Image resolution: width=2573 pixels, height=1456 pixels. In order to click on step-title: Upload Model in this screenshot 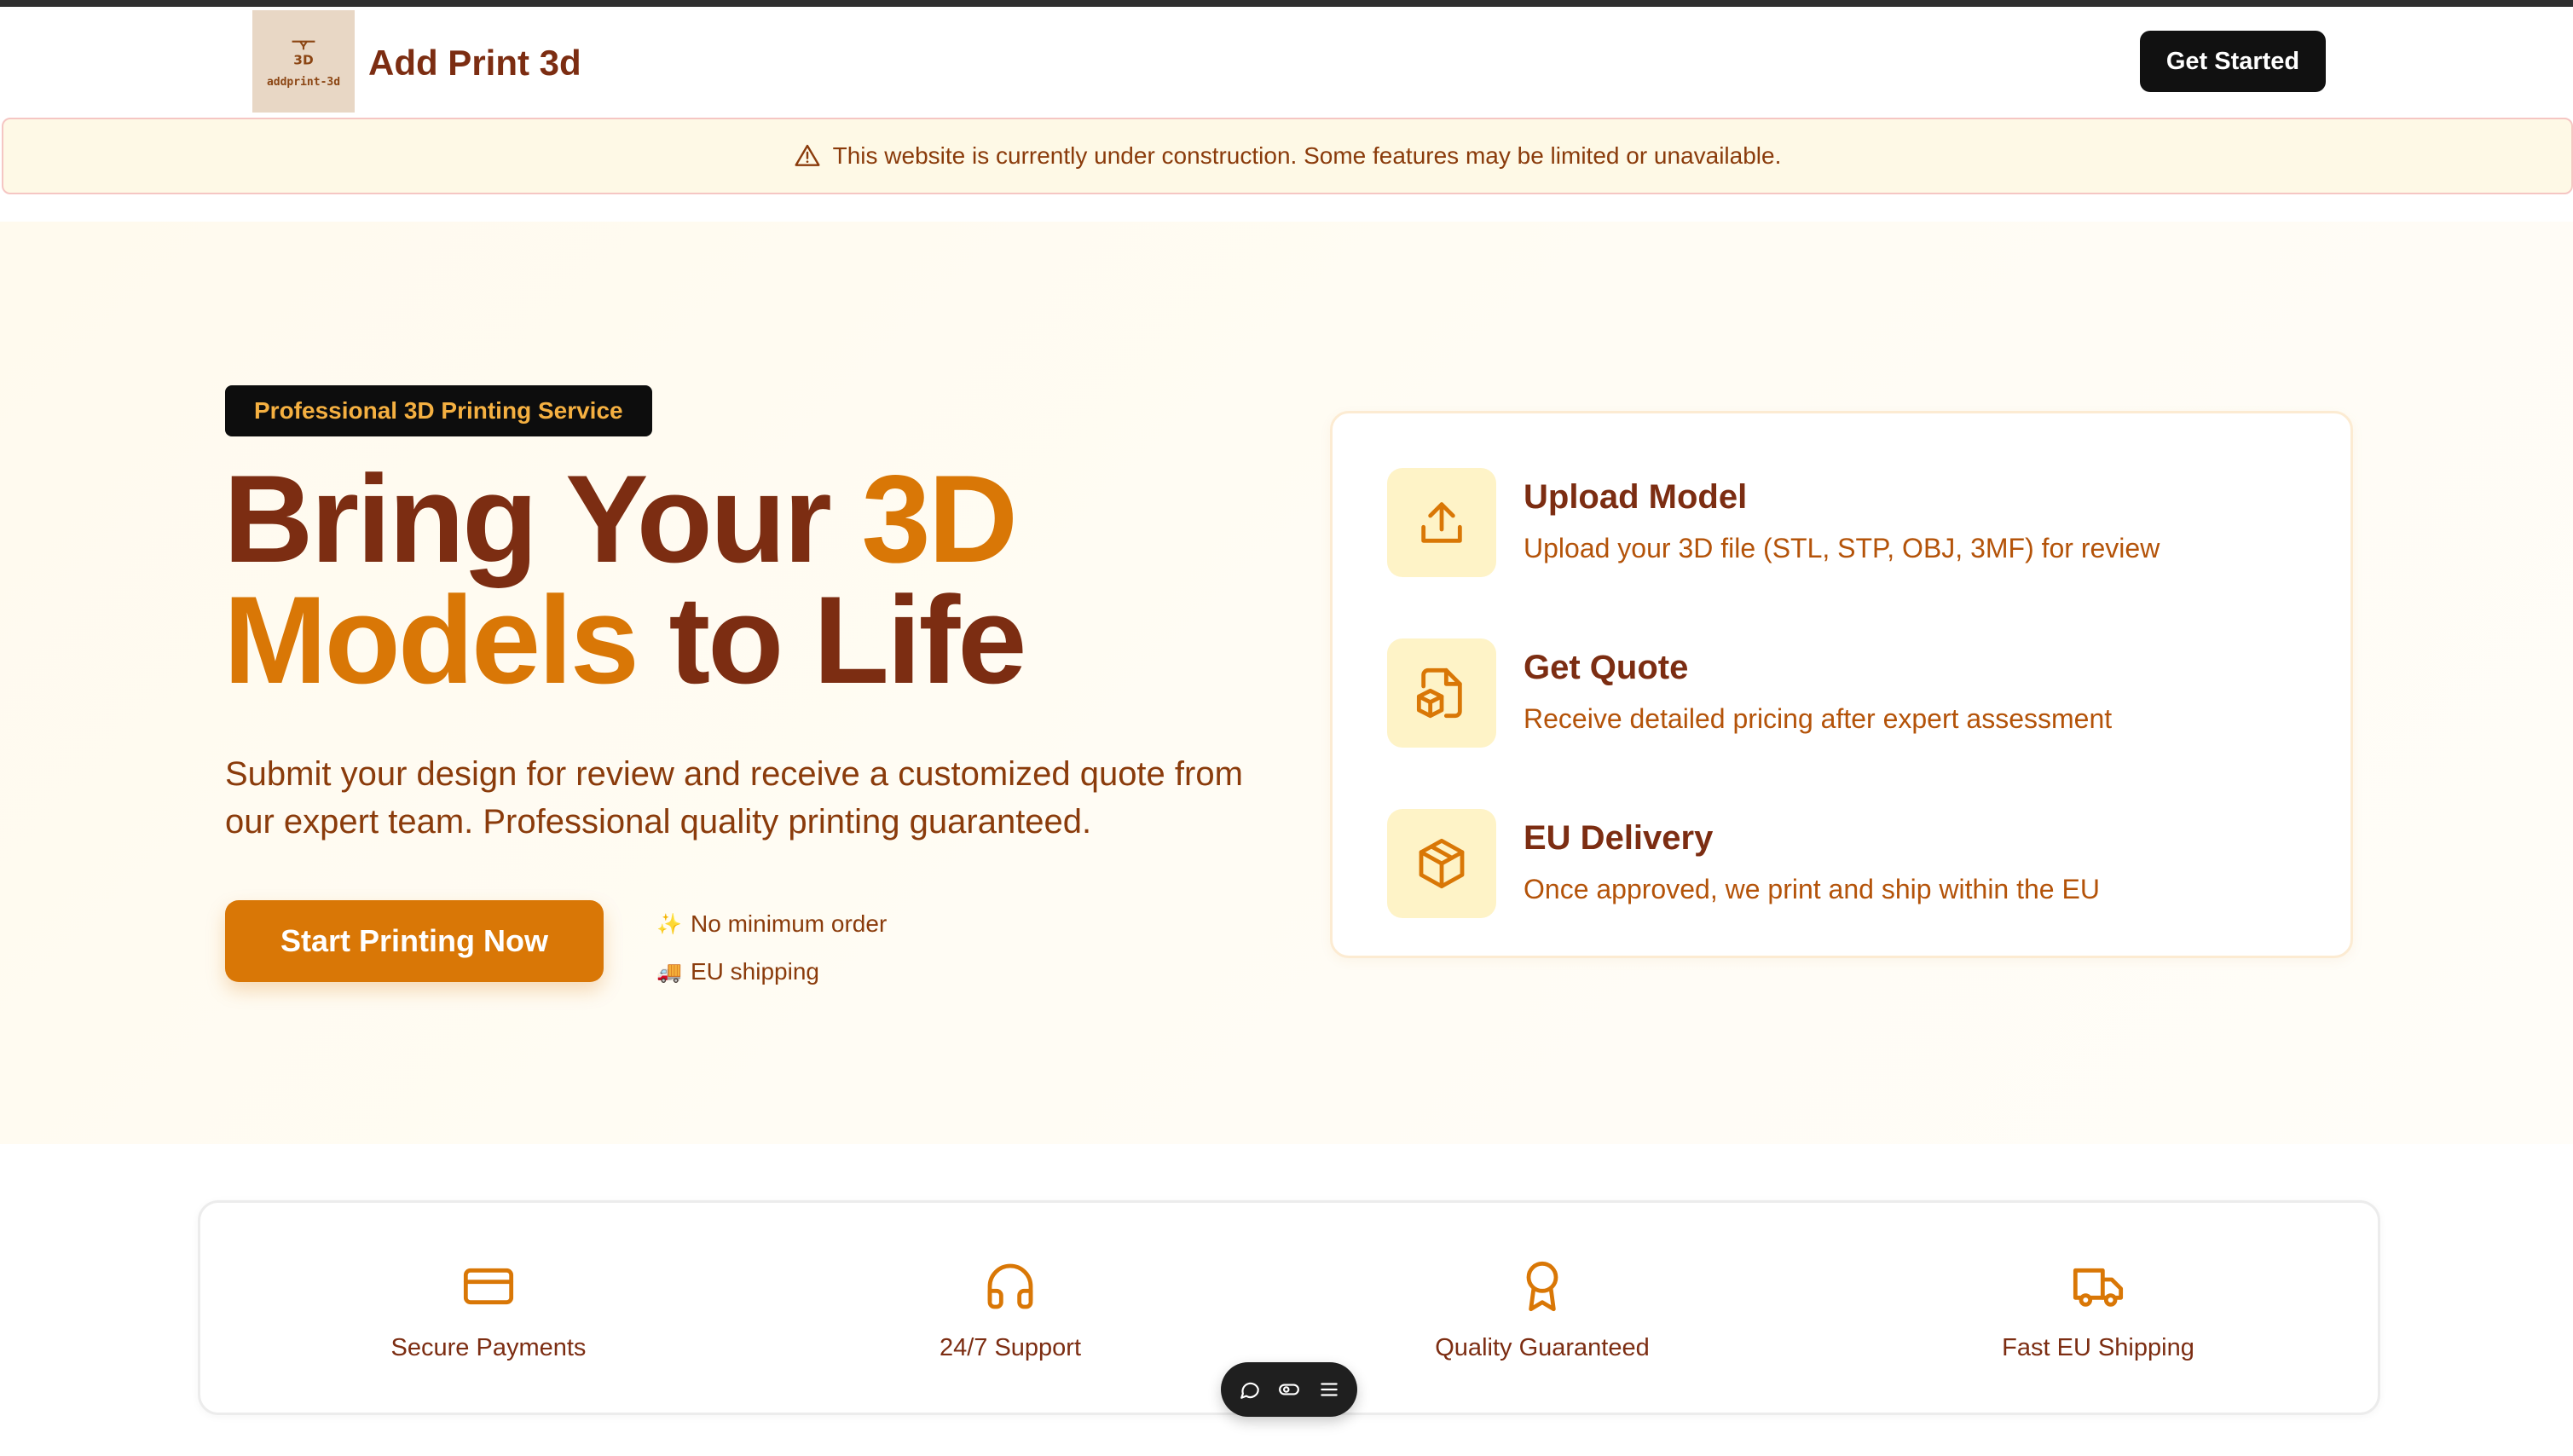, I will do `click(1636, 497)`.